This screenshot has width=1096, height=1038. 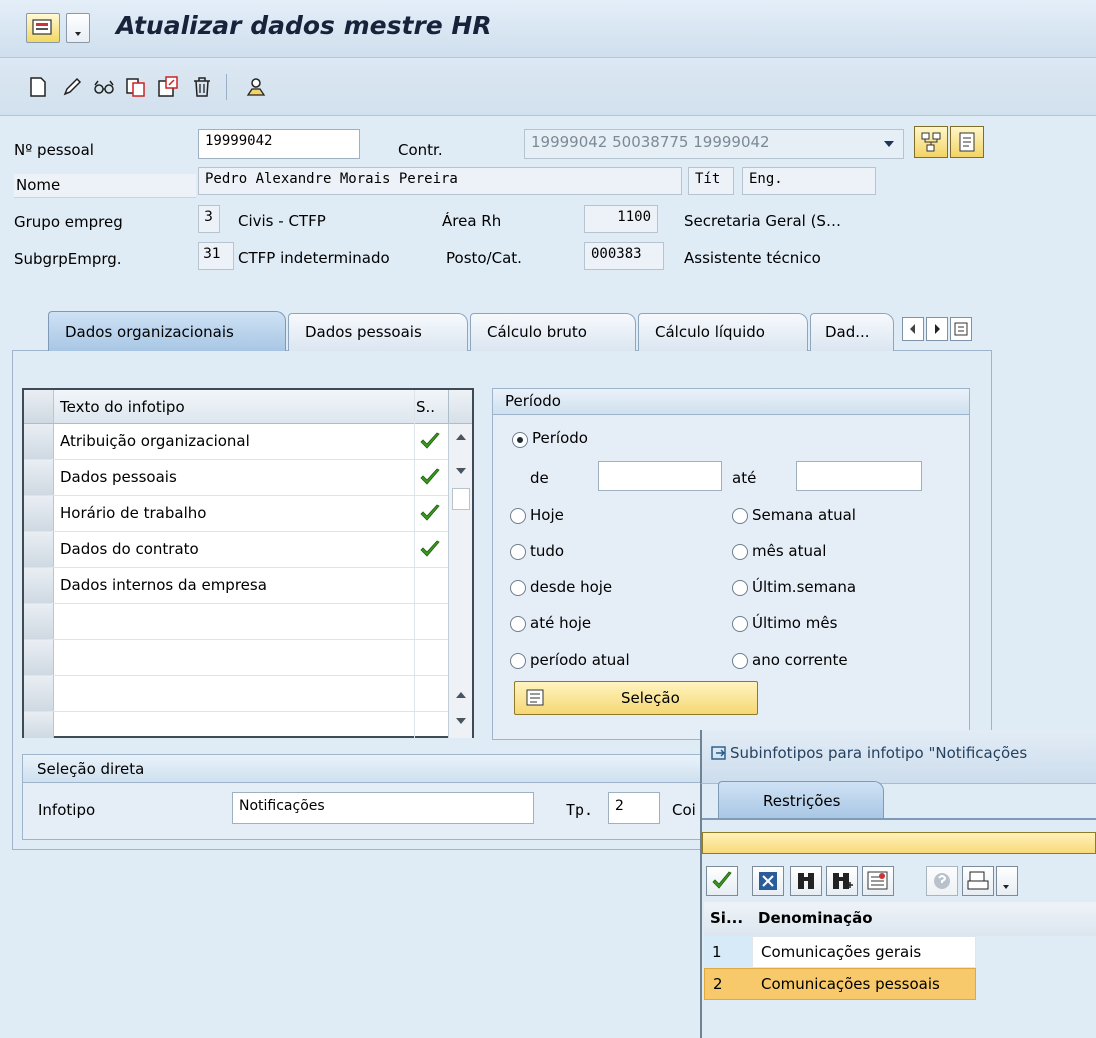 What do you see at coordinates (800, 660) in the screenshot?
I see `radio-ano-corrente-label: ano corrente` at bounding box center [800, 660].